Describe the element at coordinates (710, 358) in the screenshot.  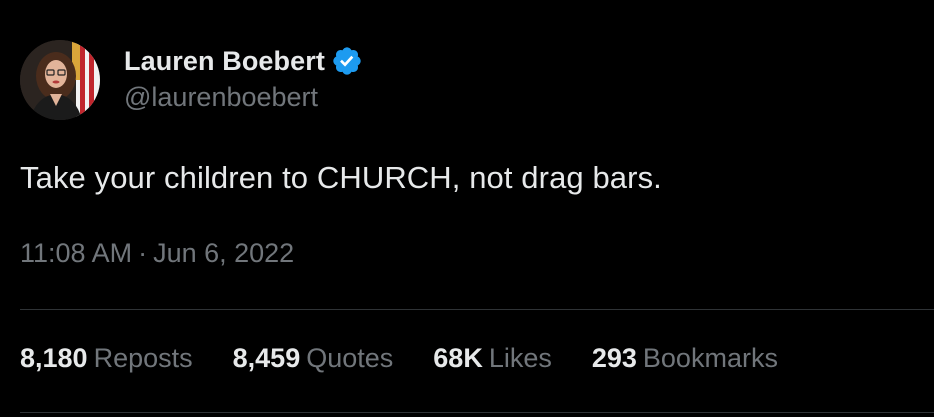
I see `bookmarks-label: Bookmarks` at that location.